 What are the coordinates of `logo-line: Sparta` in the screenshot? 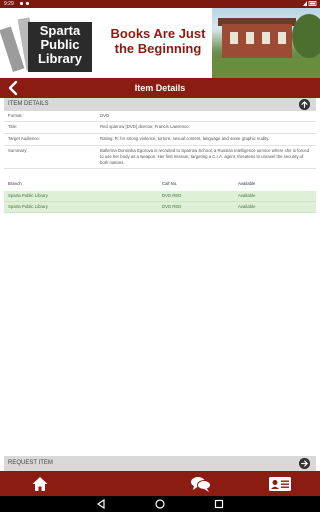 It's located at (60, 30).